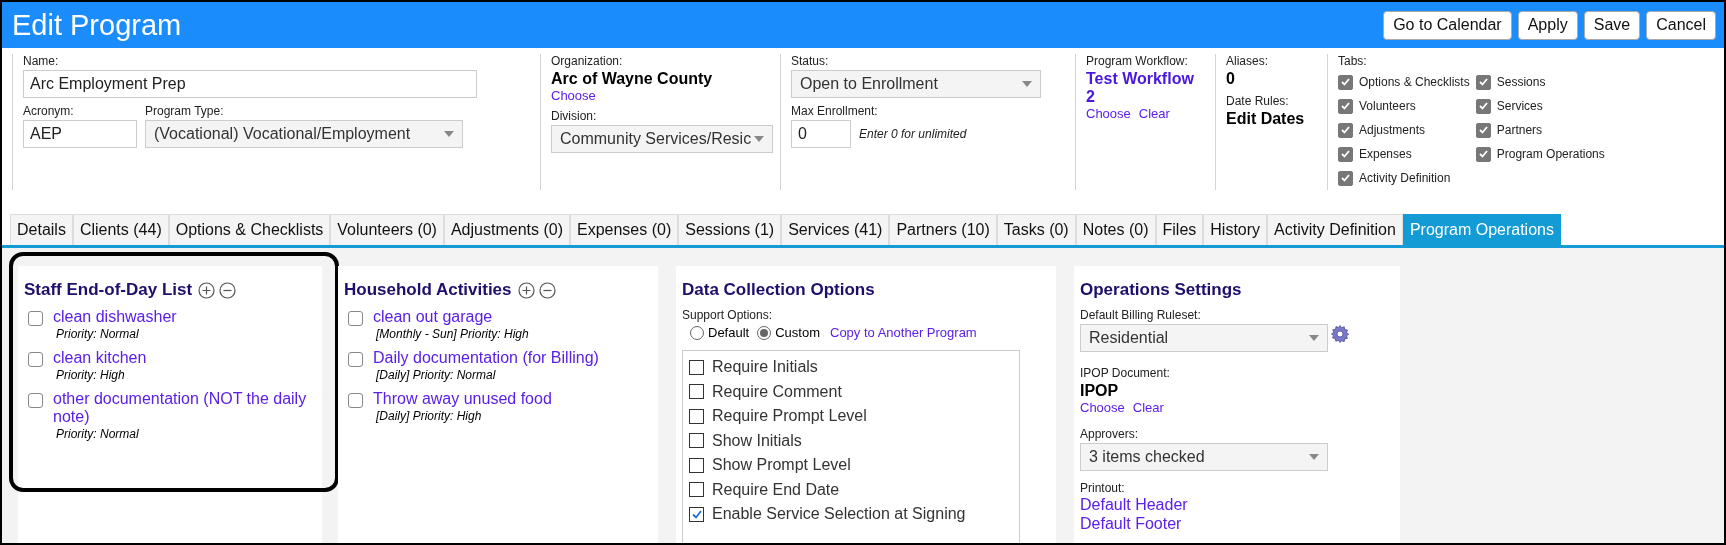  I want to click on checkbox-label: Program Operations, so click(1550, 154).